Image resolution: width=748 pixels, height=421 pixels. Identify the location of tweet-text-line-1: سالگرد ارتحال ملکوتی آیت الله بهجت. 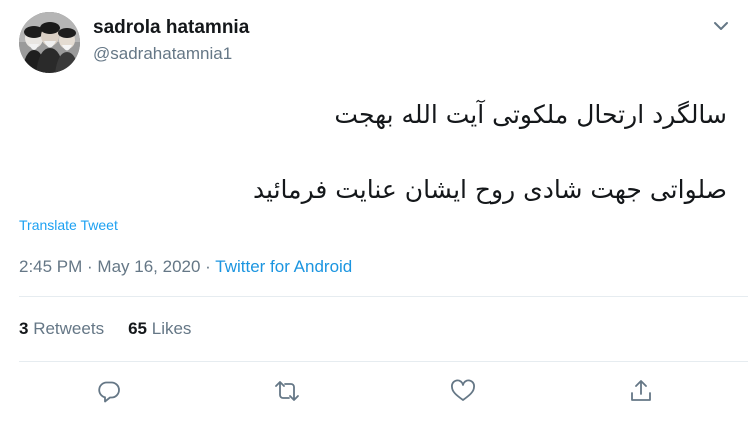
(530, 114).